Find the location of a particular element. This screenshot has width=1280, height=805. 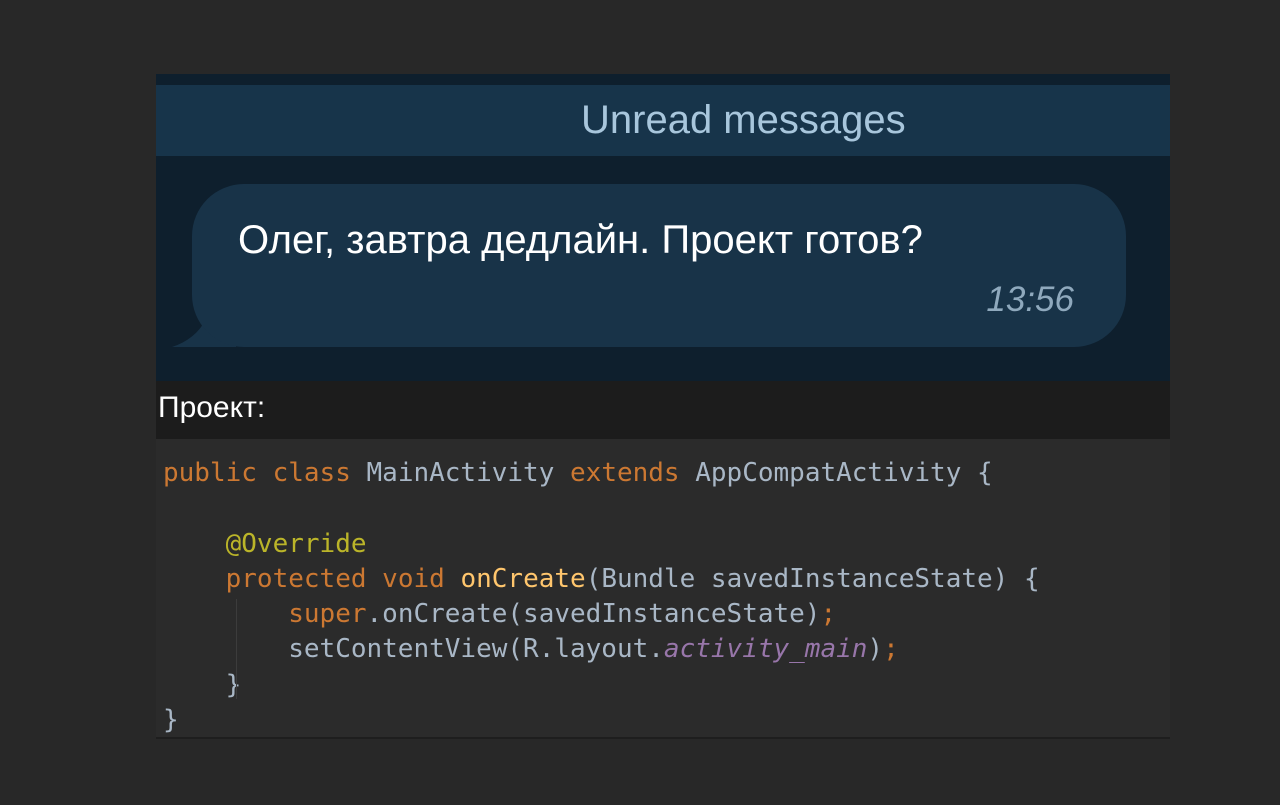

code-line-set-content: setContentView(R.layout.activity_main); is located at coordinates (531, 649).